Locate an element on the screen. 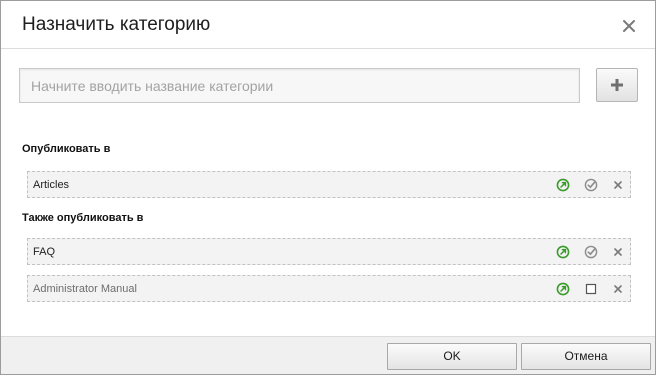 This screenshot has height=375, width=656. category-search-input is located at coordinates (299, 85).